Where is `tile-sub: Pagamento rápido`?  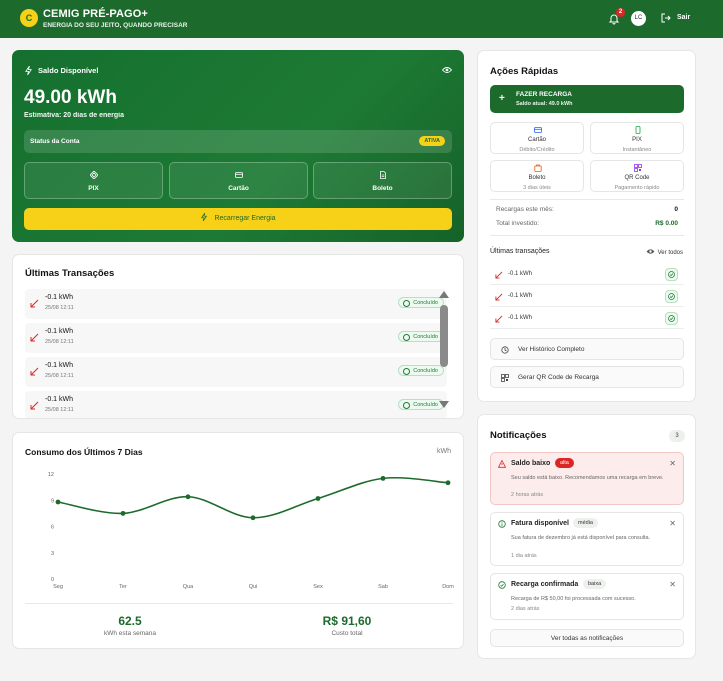 tile-sub: Pagamento rápido is located at coordinates (637, 188).